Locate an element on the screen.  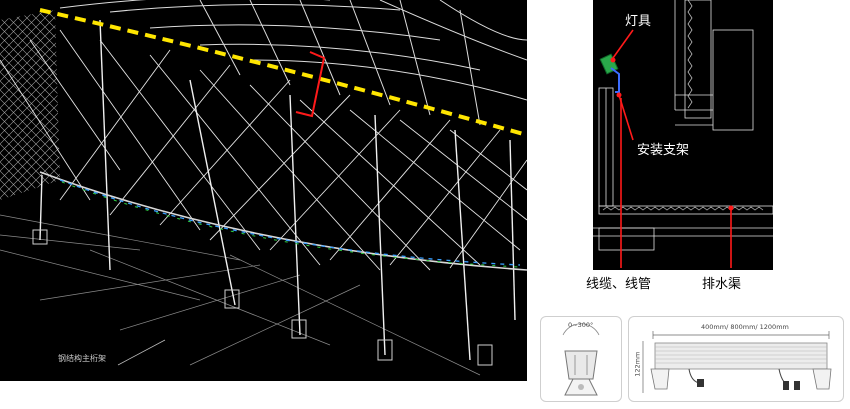
main-truss-label: 钢结构主桁架 is located at coordinates (82, 358).